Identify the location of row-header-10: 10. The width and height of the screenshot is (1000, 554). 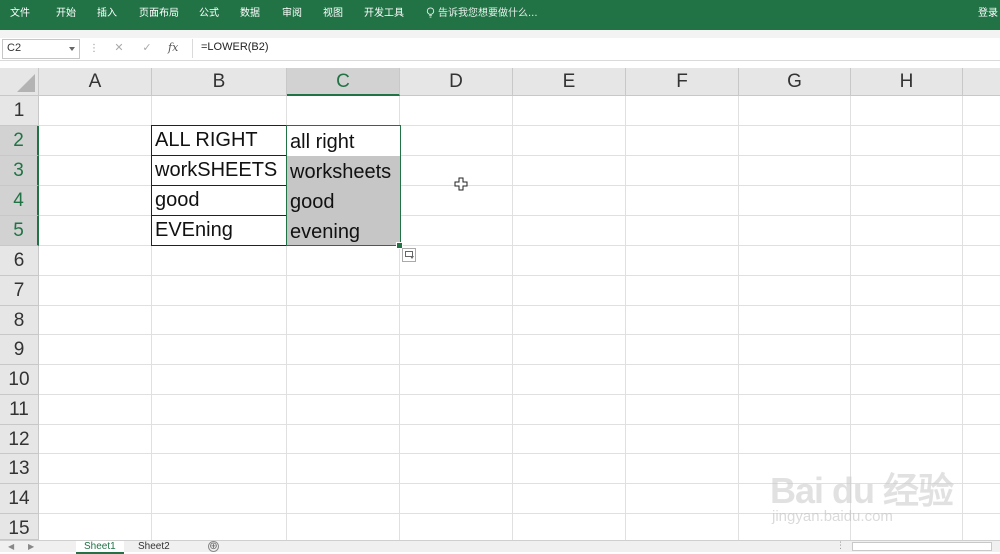
(19, 380).